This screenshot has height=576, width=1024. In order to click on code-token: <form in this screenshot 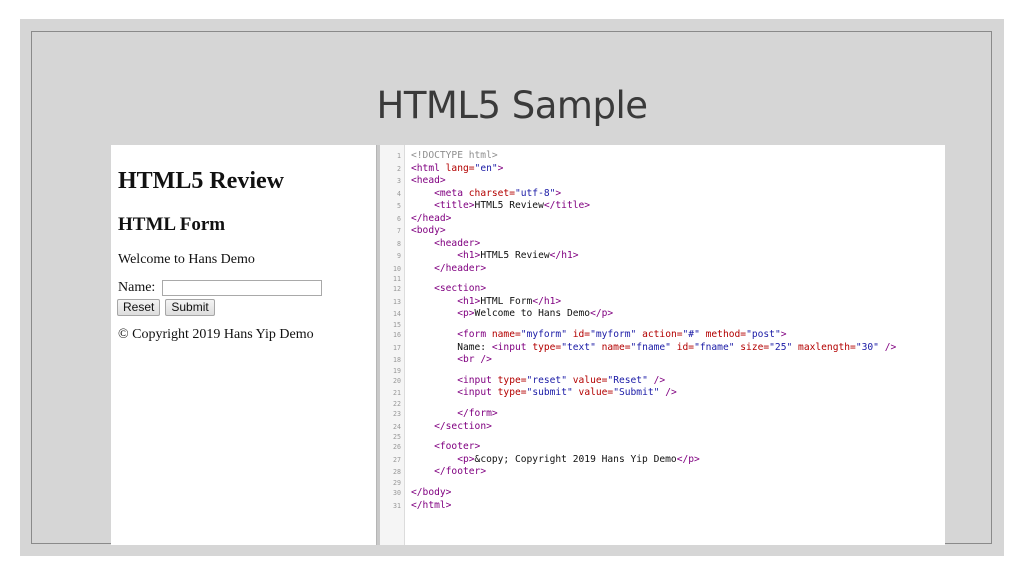, I will do `click(474, 335)`.